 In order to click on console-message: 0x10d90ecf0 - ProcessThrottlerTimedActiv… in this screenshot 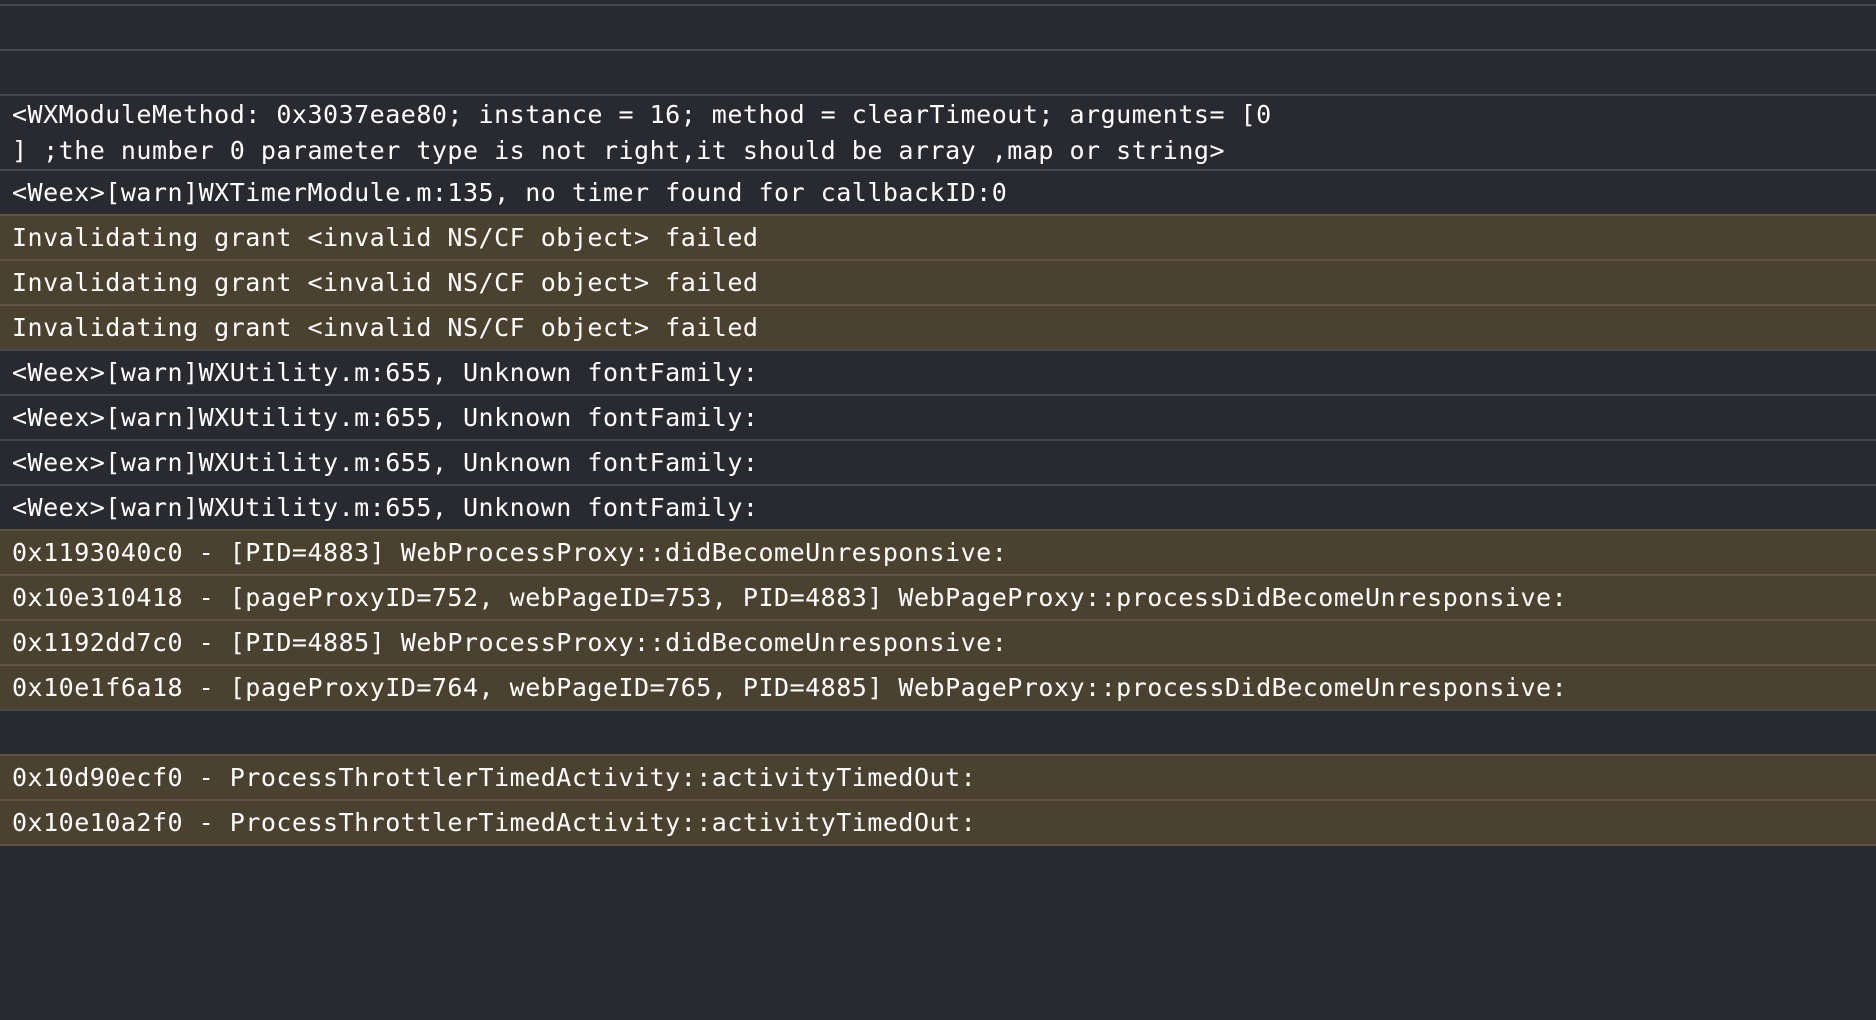, I will do `click(494, 777)`.